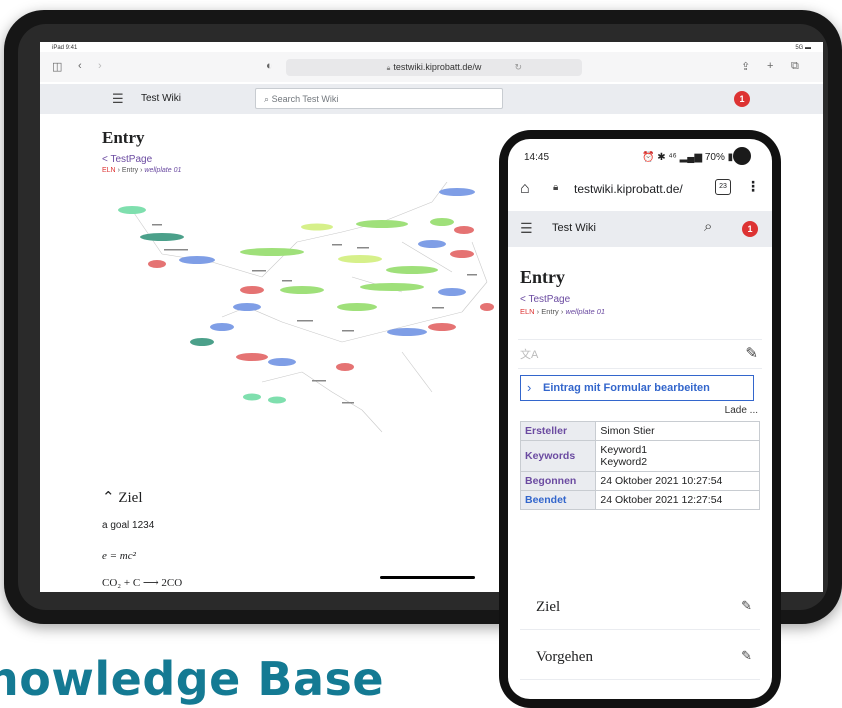  I want to click on phone-breadcrumb-middle: › Entry ›, so click(550, 311).